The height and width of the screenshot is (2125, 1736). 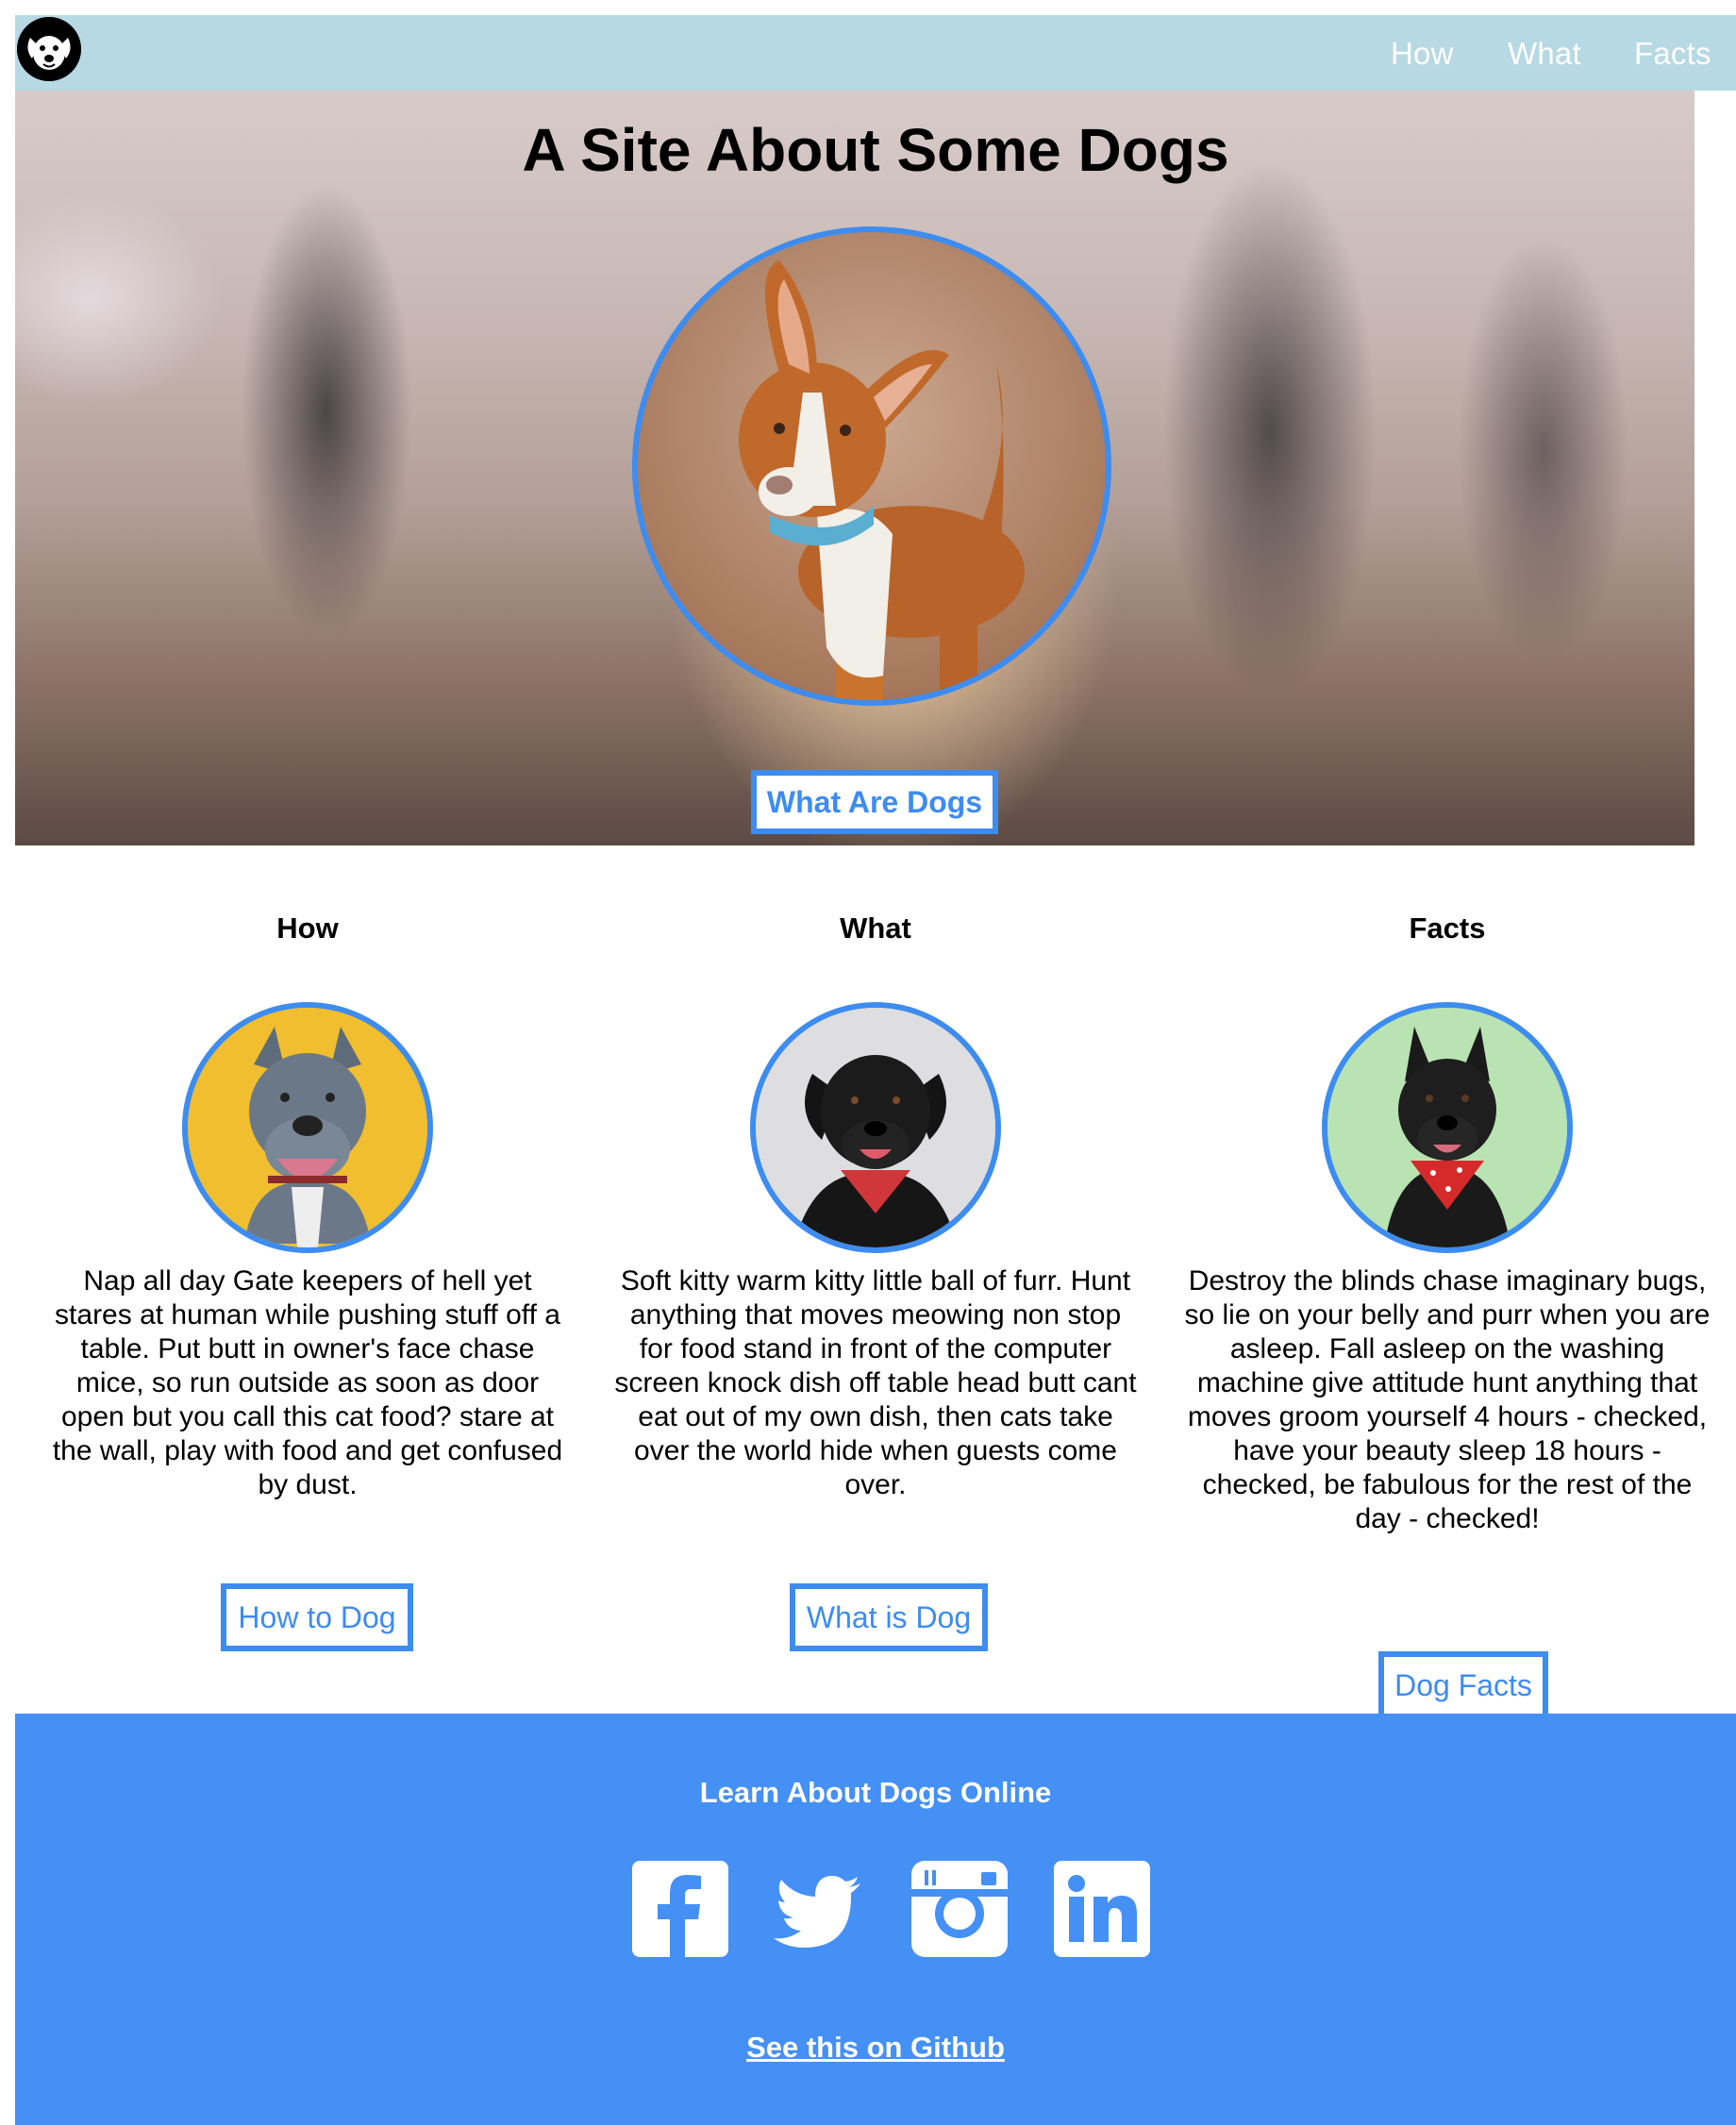 I want to click on card-title: Facts, so click(x=1448, y=929).